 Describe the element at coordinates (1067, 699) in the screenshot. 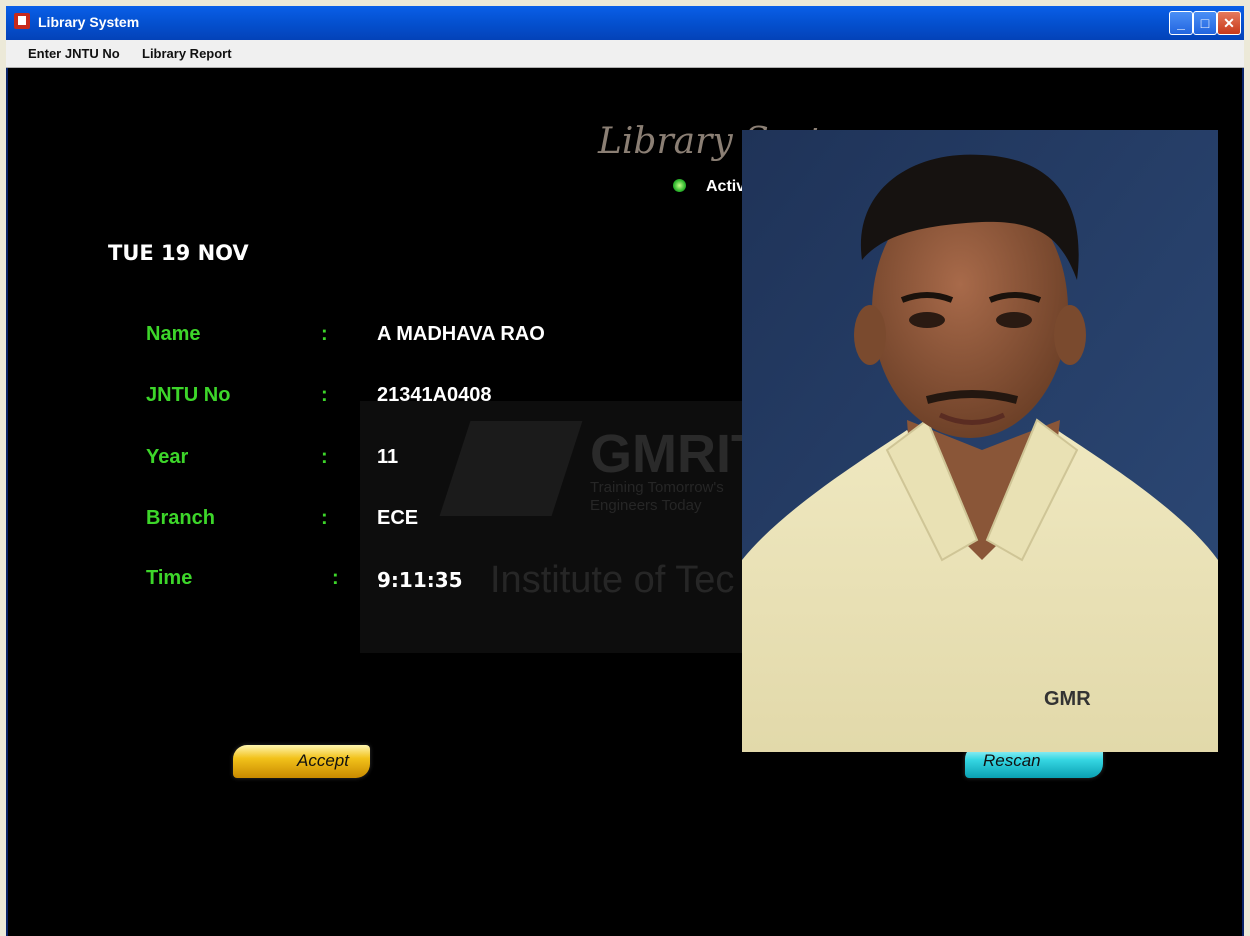

I see `shirt-logo: GMR` at that location.